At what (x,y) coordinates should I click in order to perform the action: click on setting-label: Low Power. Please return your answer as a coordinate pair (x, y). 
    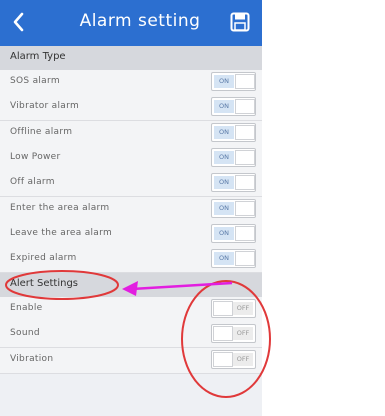
    Looking at the image, I should click on (35, 156).